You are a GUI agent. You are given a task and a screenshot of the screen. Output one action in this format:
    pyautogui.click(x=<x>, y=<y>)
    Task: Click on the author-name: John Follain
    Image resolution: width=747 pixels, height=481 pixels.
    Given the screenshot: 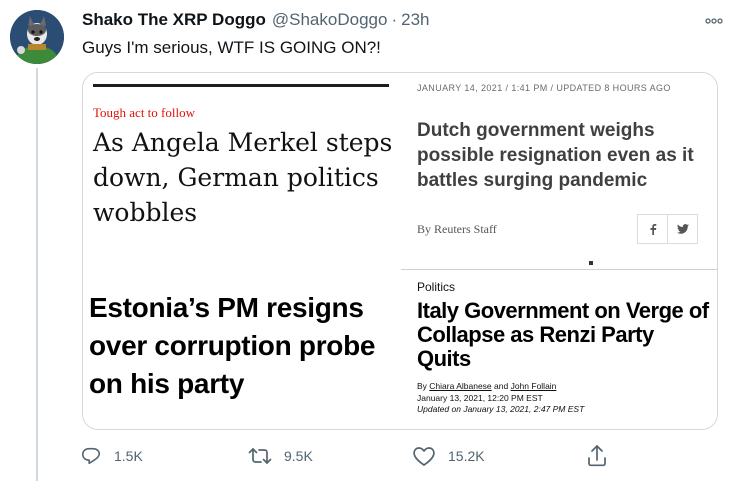 What is the action you would take?
    pyautogui.click(x=533, y=386)
    